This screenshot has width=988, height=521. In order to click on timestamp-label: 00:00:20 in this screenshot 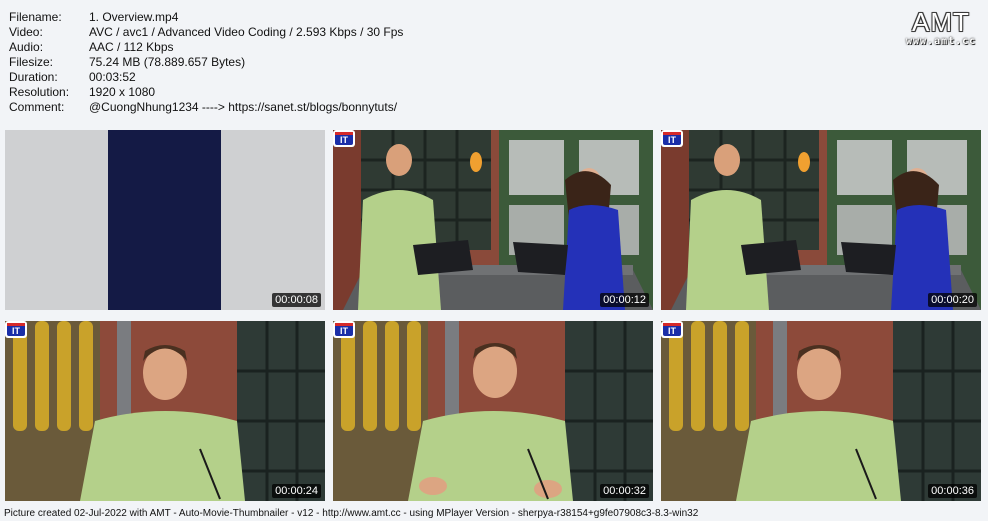, I will do `click(952, 300)`.